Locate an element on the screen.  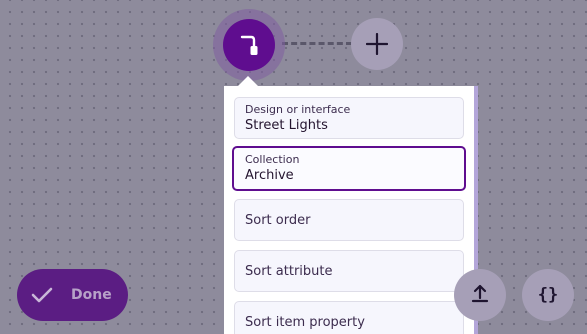
sort-order-placeholder: Sort order is located at coordinates (278, 220).